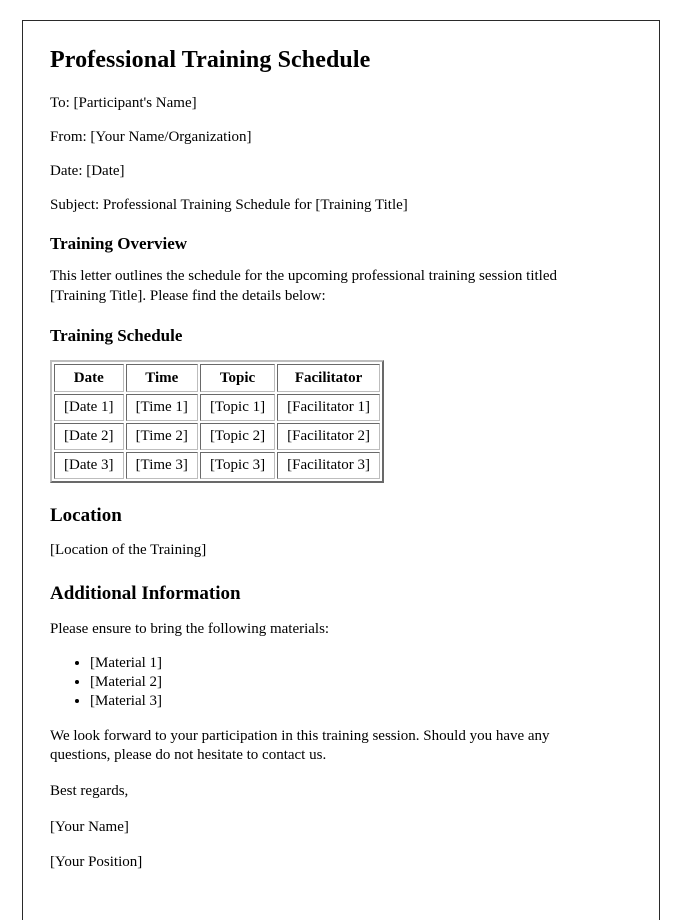 The image size is (700, 920). Describe the element at coordinates (359, 701) in the screenshot. I see `list-item: [Material 3]` at that location.